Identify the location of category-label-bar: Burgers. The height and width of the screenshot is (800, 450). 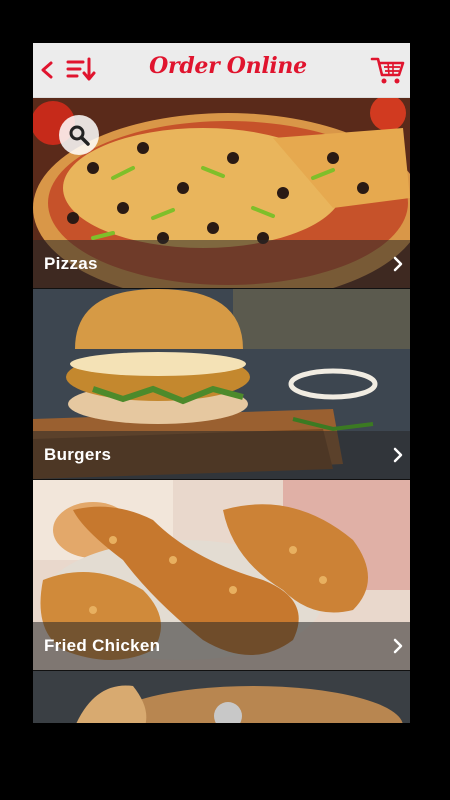
(221, 455).